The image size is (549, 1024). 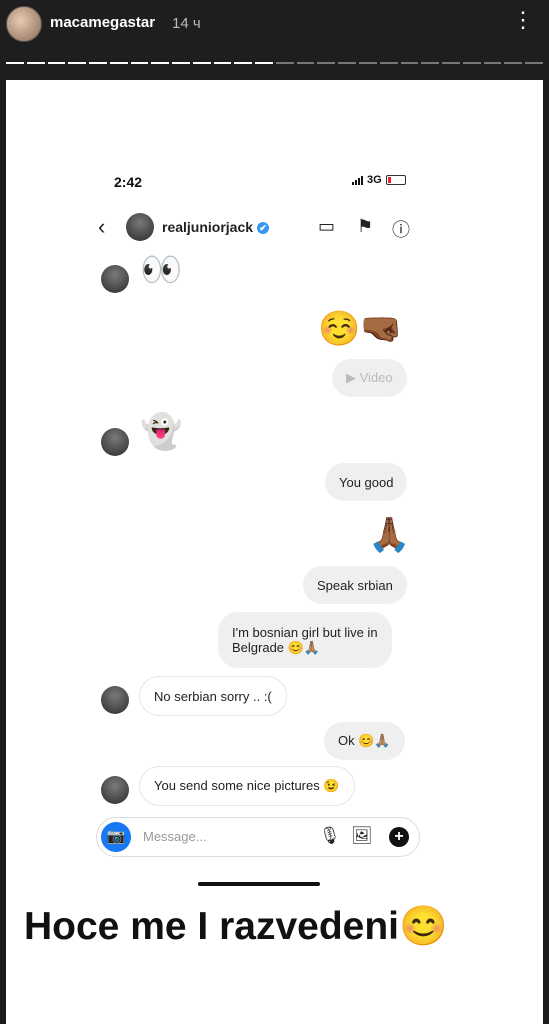 What do you see at coordinates (362, 836) in the screenshot?
I see `gallery-icon: 🖼` at bounding box center [362, 836].